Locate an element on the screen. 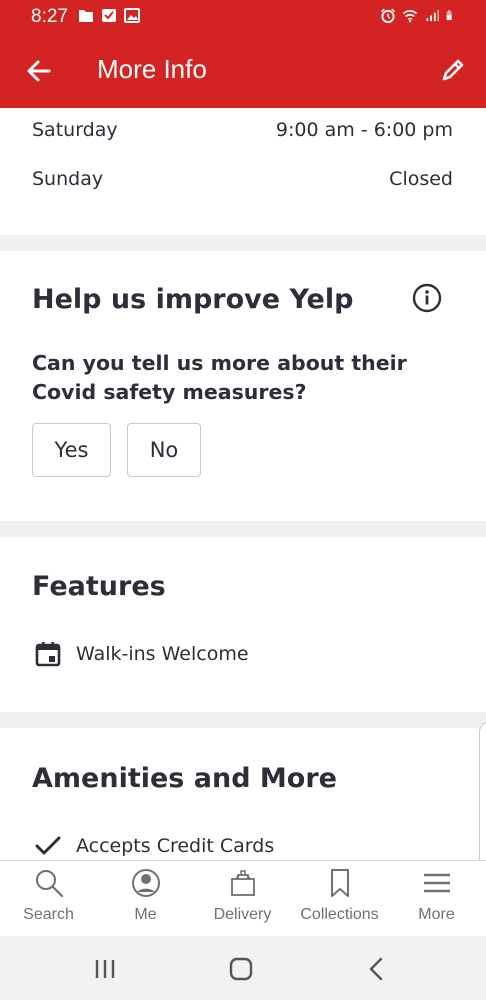 Image resolution: width=486 pixels, height=1000 pixels. nav-item-search: Search is located at coordinates (48, 899).